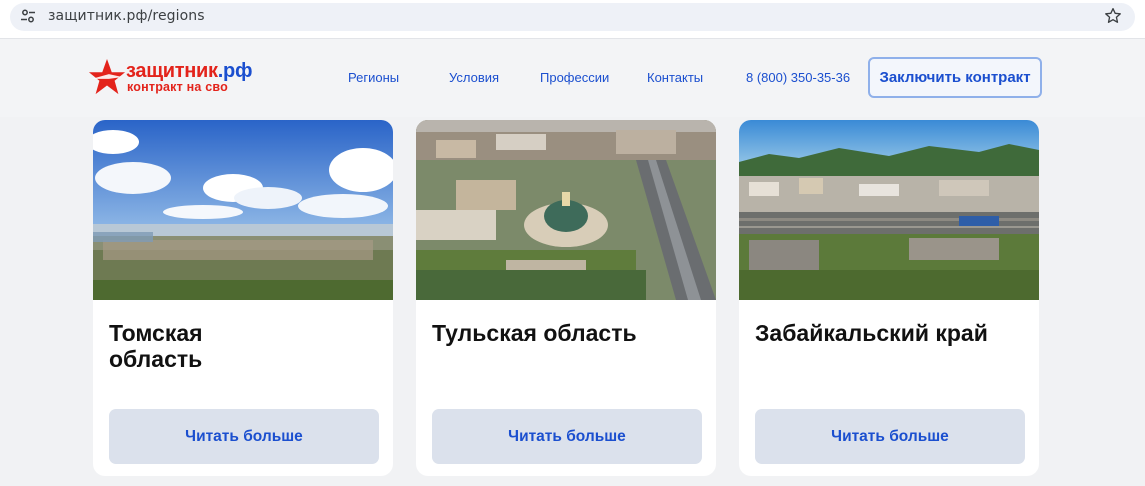 The width and height of the screenshot is (1145, 486). What do you see at coordinates (243, 210) in the screenshot?
I see `region-photo-tomsk` at bounding box center [243, 210].